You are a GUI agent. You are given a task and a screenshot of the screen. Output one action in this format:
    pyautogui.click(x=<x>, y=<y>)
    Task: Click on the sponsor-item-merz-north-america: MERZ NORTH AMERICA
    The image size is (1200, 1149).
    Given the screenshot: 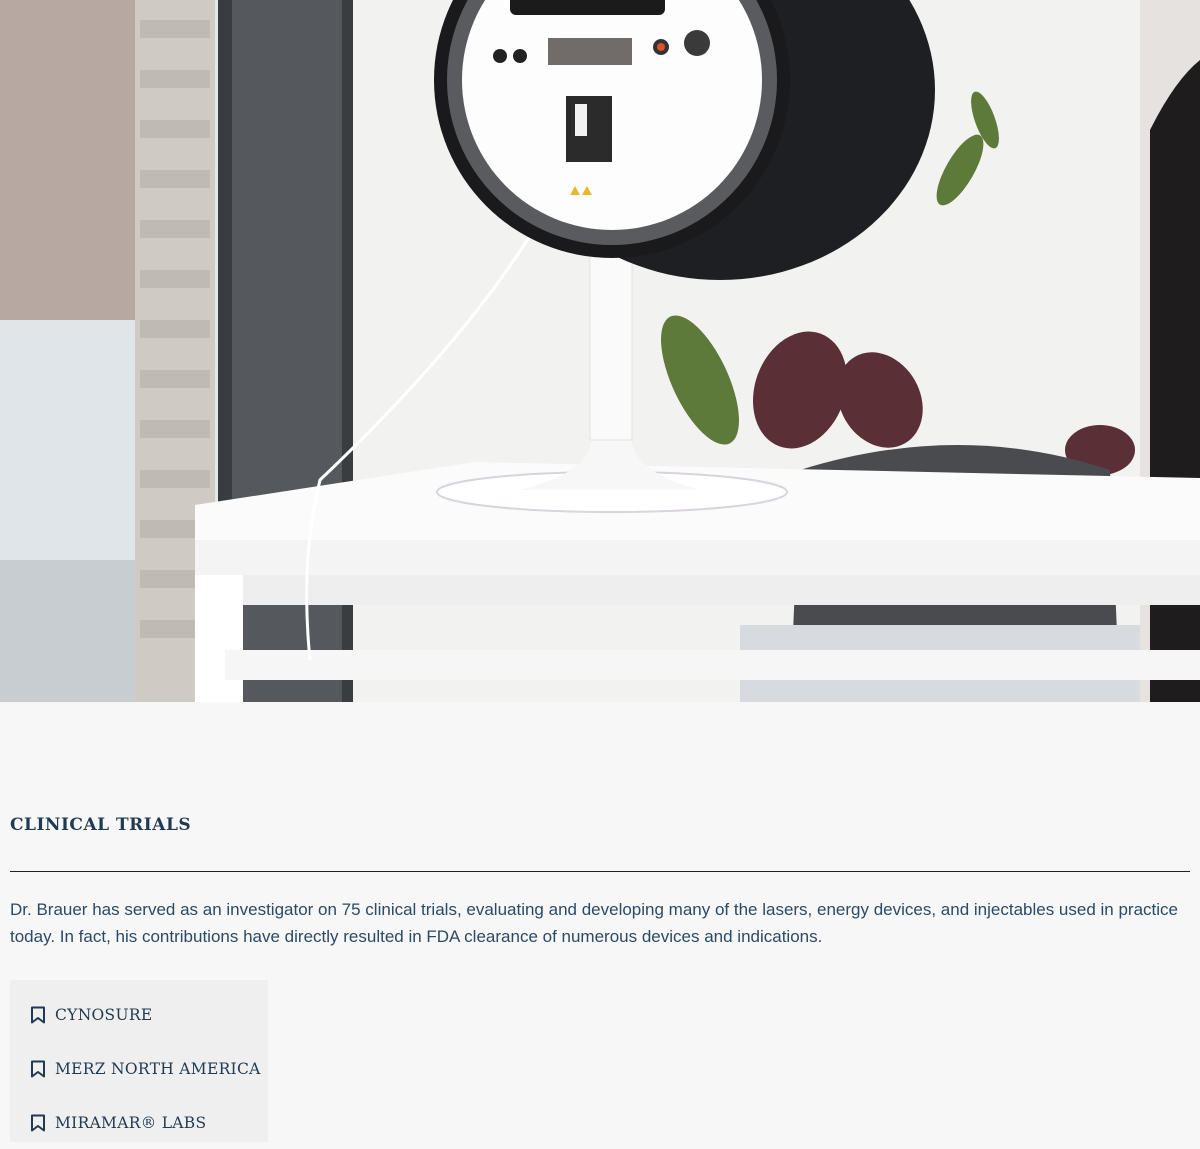 What is the action you would take?
    pyautogui.click(x=139, y=1069)
    